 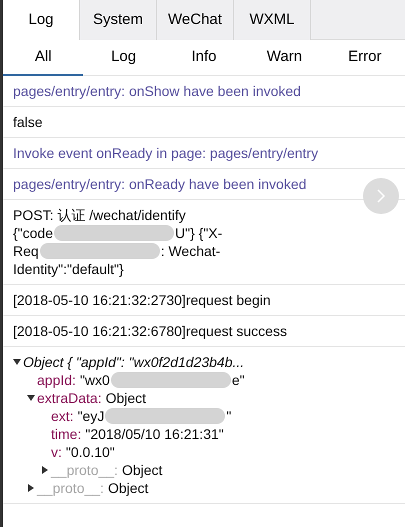 I want to click on log-text: [2018-05-10 16:21:32:2730]request begin, so click(x=142, y=300).